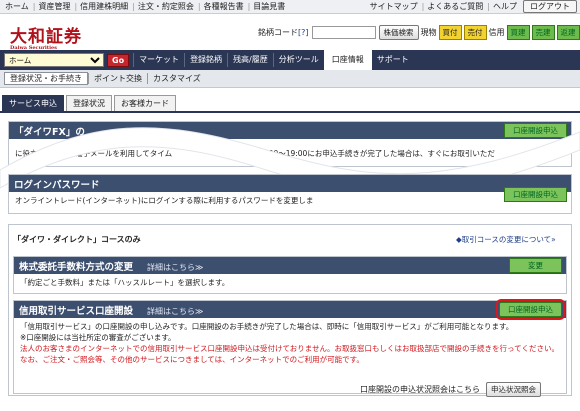 This screenshot has height=411, width=580. Describe the element at coordinates (17, 6) in the screenshot. I see `top-link-home: ホーム` at that location.